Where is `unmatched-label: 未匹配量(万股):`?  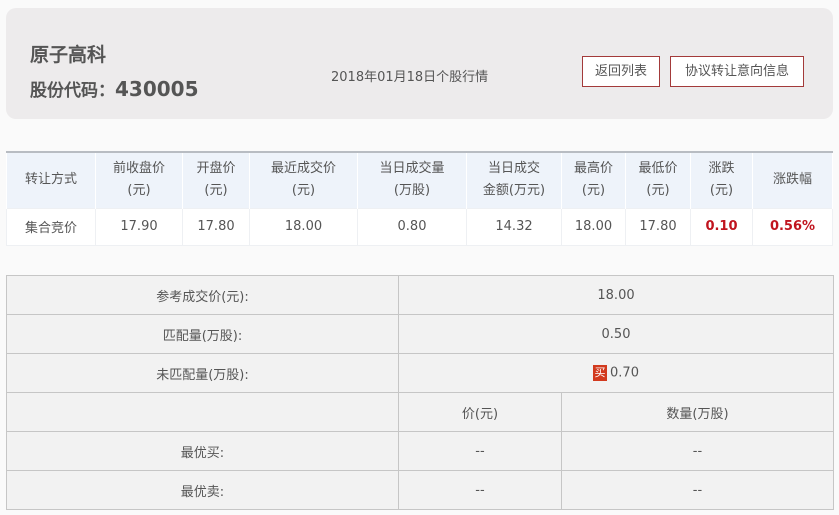 unmatched-label: 未匹配量(万股): is located at coordinates (202, 373).